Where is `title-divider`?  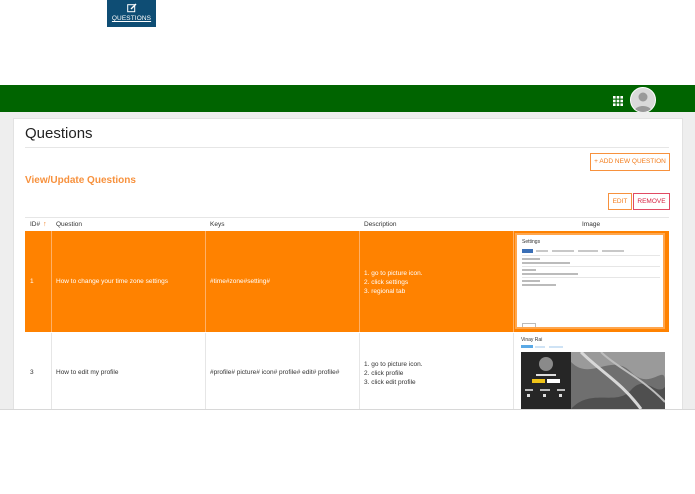 title-divider is located at coordinates (347, 147).